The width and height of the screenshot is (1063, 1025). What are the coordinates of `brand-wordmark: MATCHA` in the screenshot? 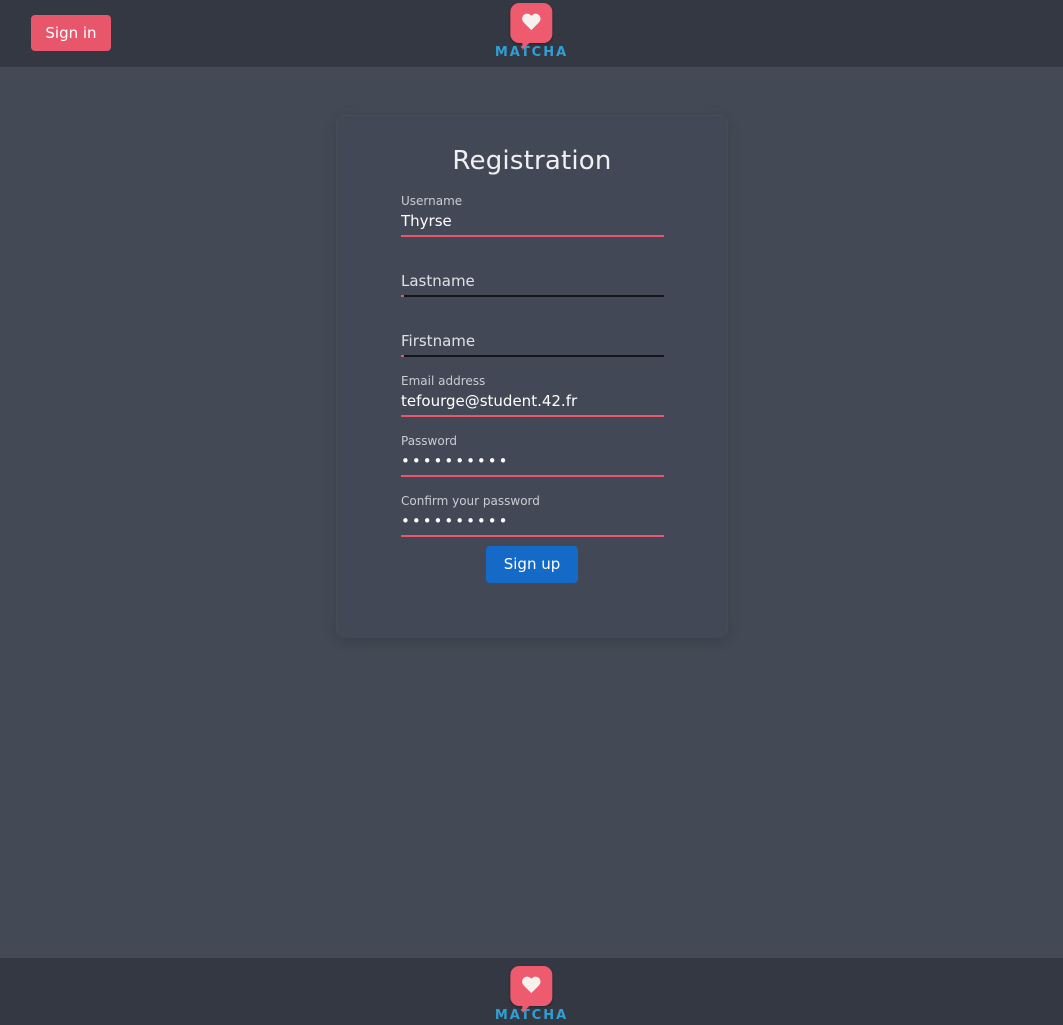 It's located at (531, 52).